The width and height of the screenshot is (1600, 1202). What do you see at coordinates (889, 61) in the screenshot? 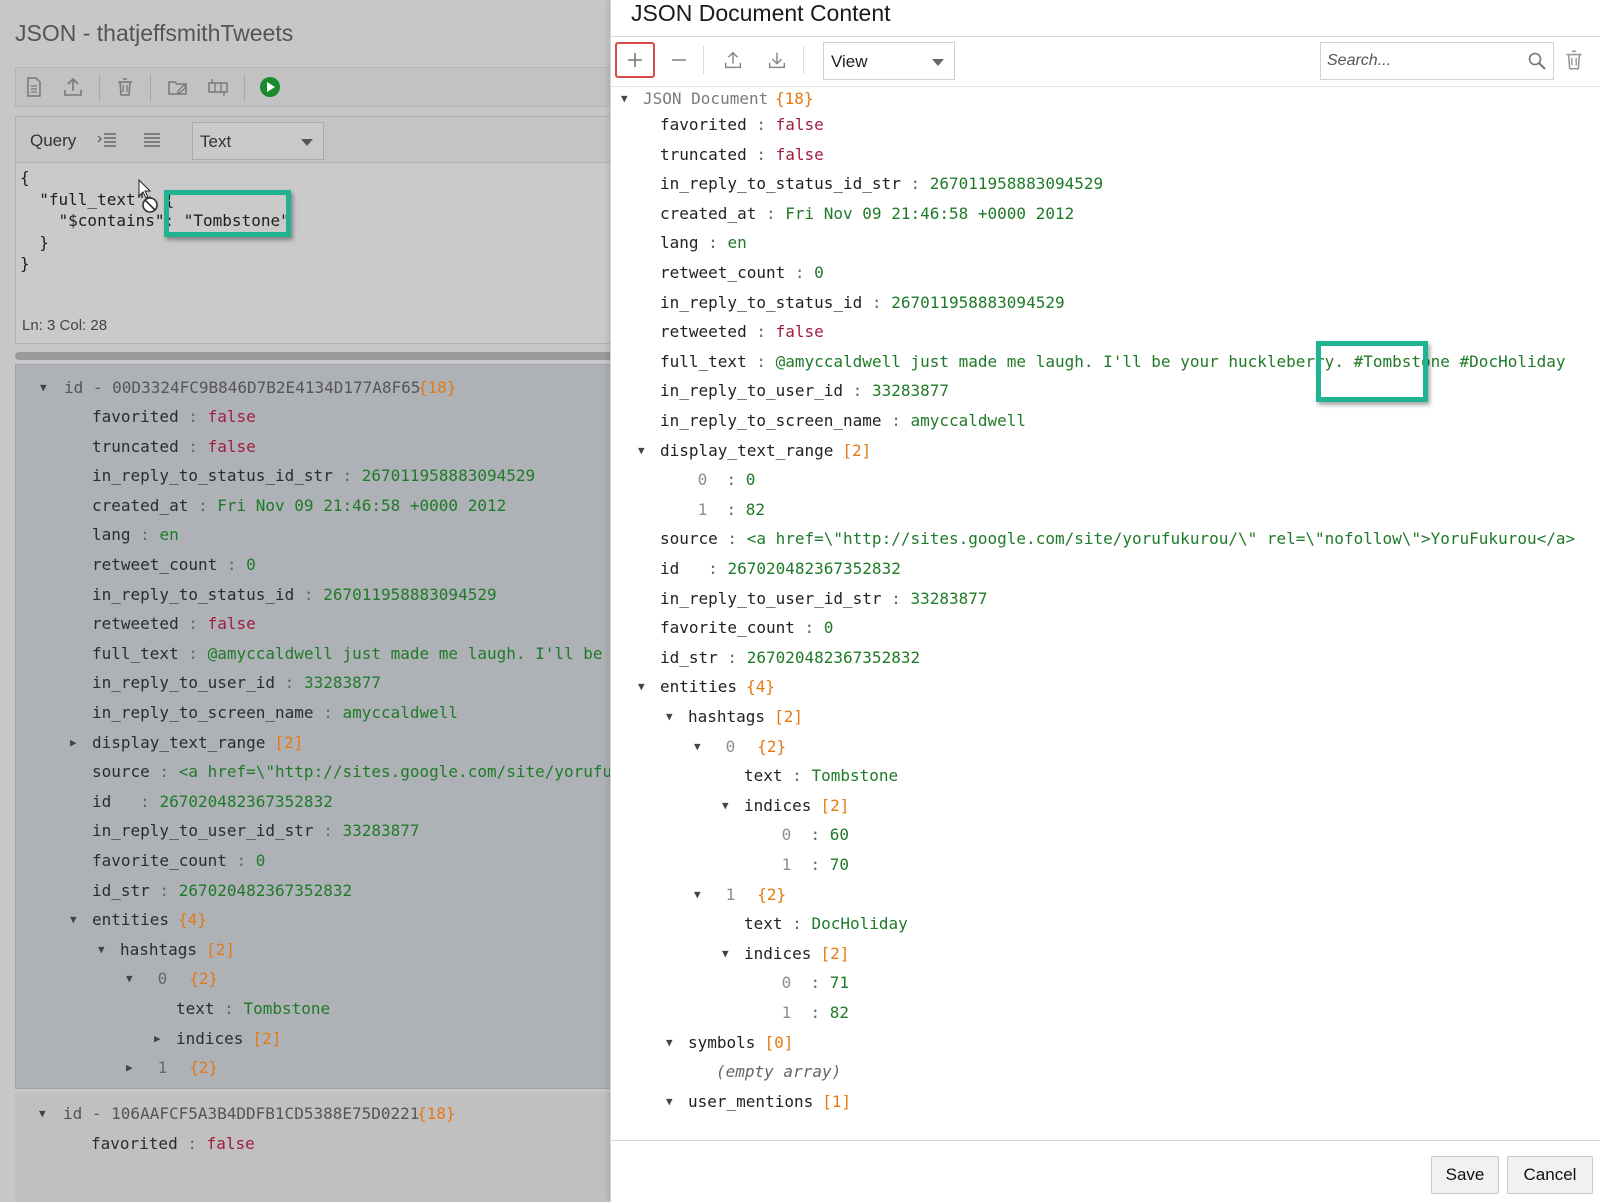
I see `view-mode-select: View` at bounding box center [889, 61].